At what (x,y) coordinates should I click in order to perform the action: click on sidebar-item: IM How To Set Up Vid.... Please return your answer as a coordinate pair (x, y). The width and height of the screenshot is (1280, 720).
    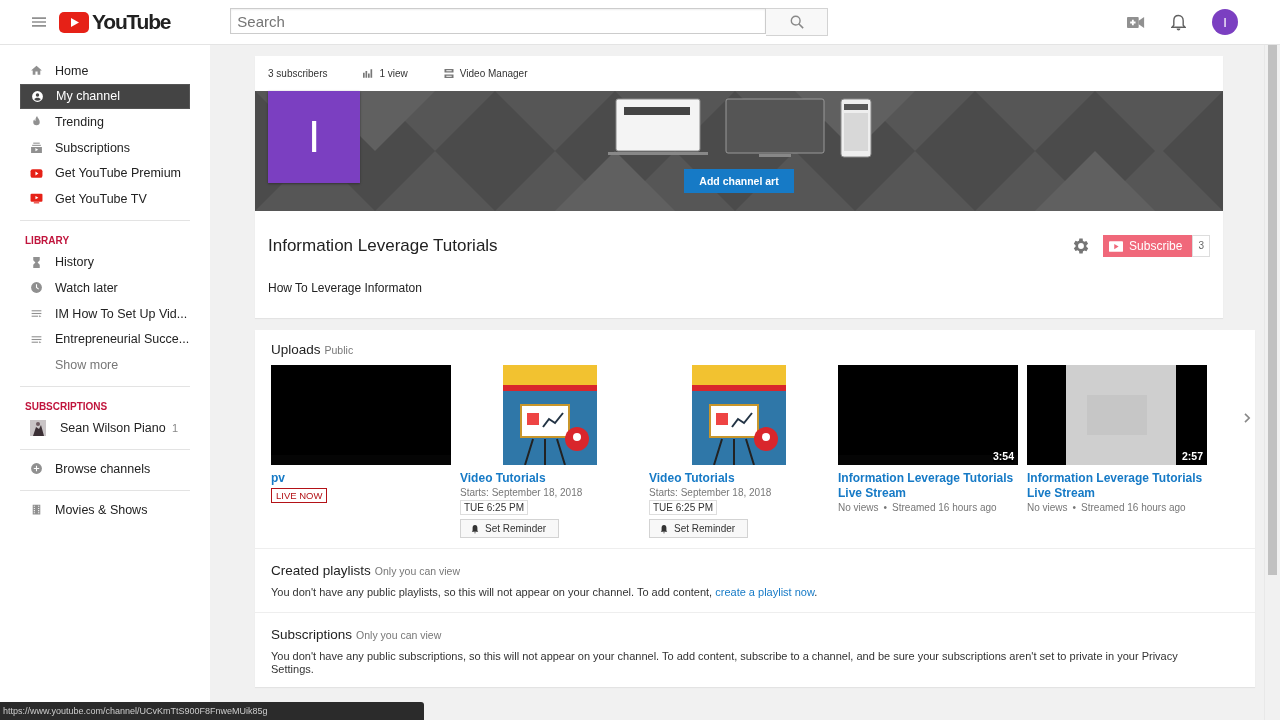
    Looking at the image, I should click on (105, 313).